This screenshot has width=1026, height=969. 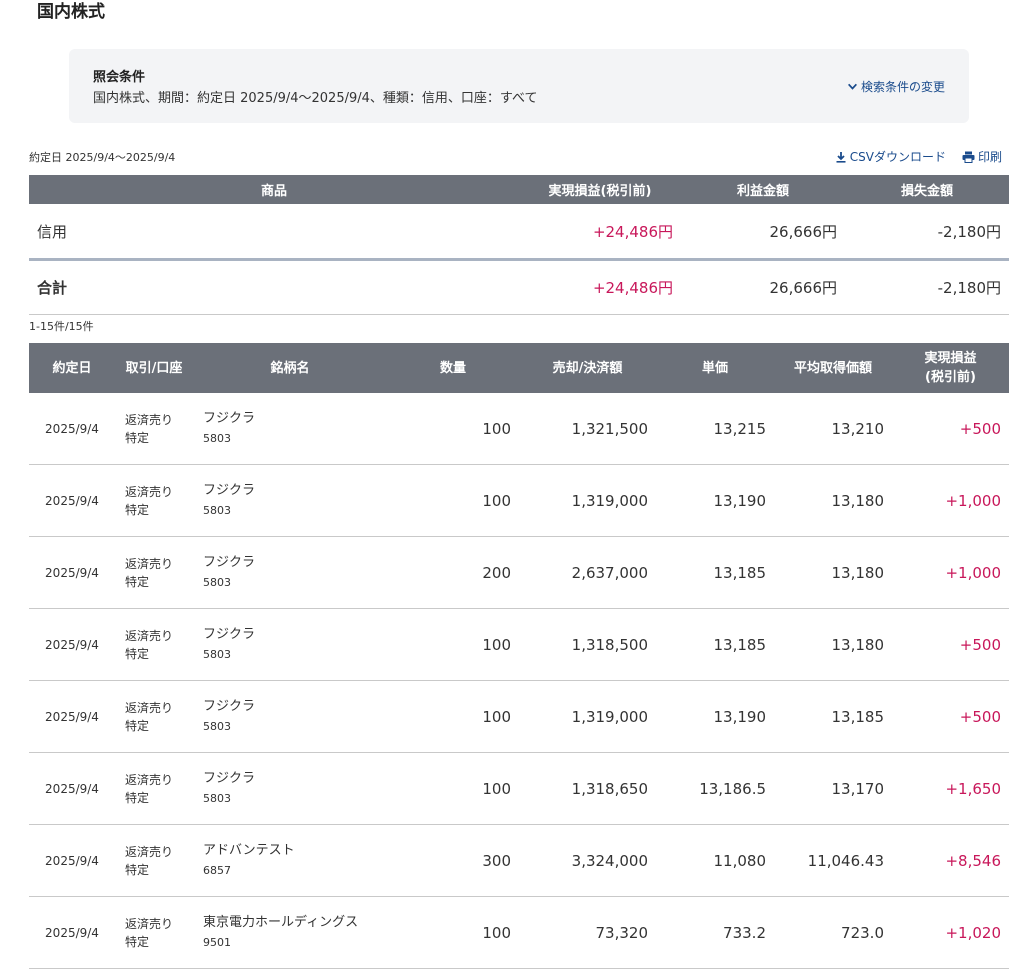 I want to click on row-stock: 東京電力ホールディングス 9501, so click(x=290, y=932).